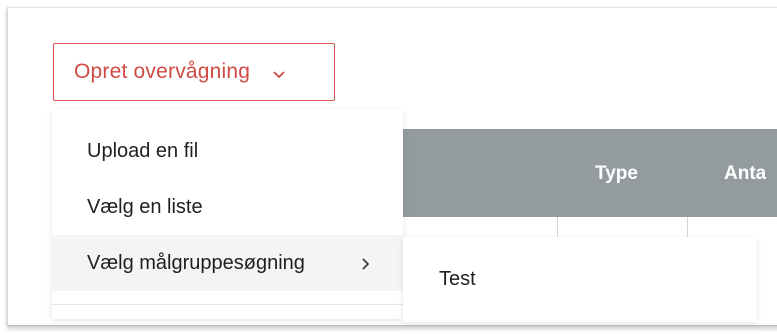 The height and width of the screenshot is (334, 777). I want to click on audience-search-submenu: Test, so click(580, 279).